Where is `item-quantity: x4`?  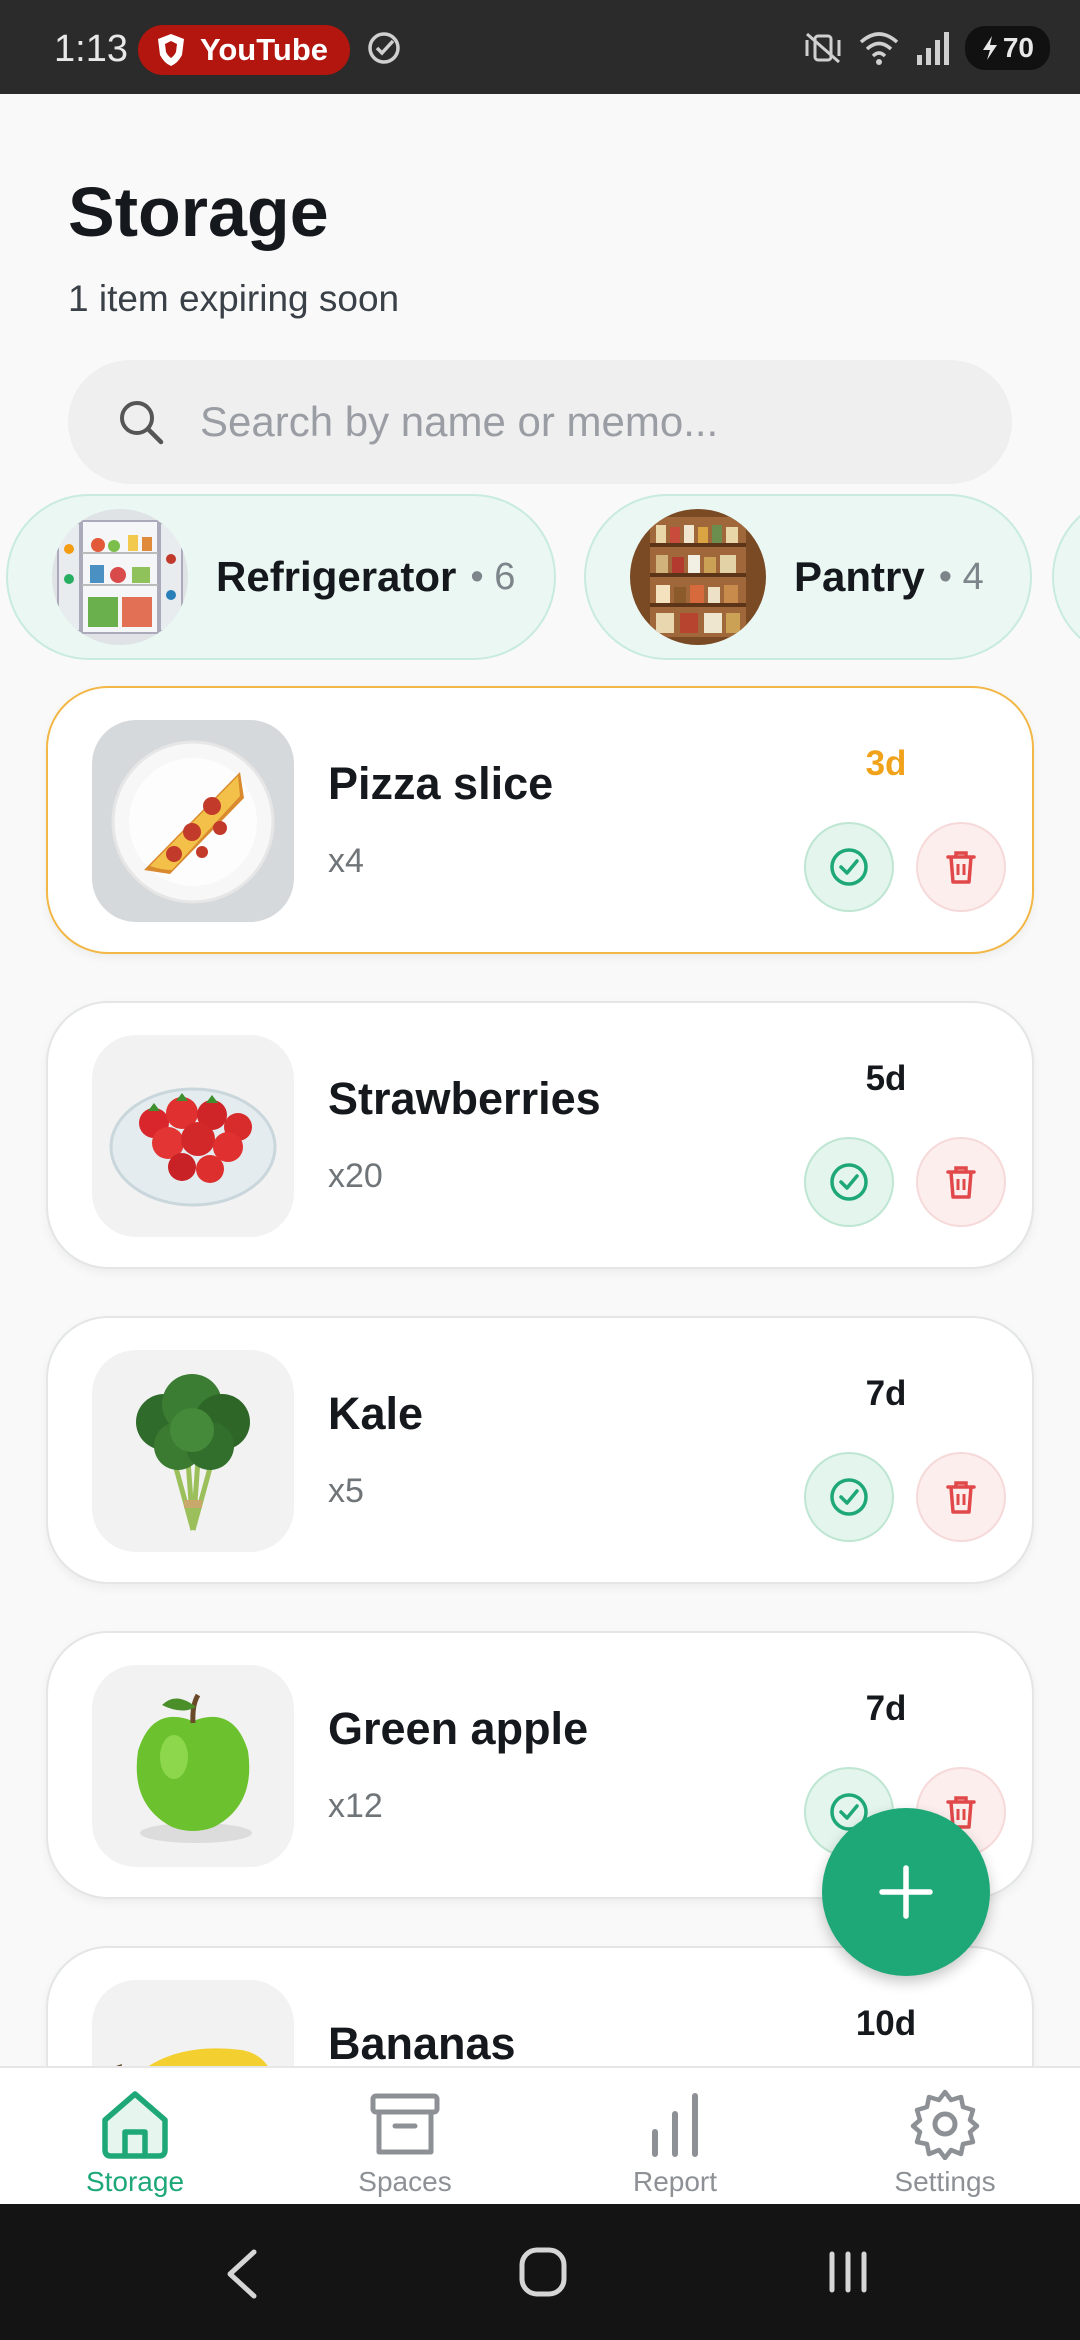 item-quantity: x4 is located at coordinates (346, 861).